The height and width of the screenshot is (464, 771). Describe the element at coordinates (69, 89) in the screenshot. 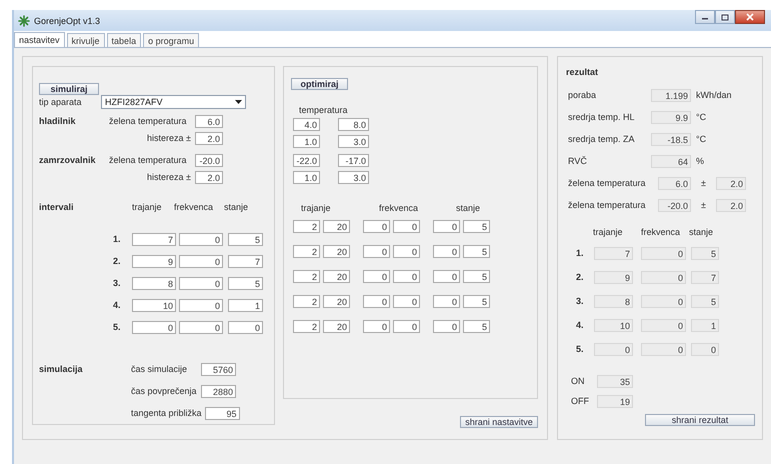

I see `simulate-button: simuliraj` at that location.